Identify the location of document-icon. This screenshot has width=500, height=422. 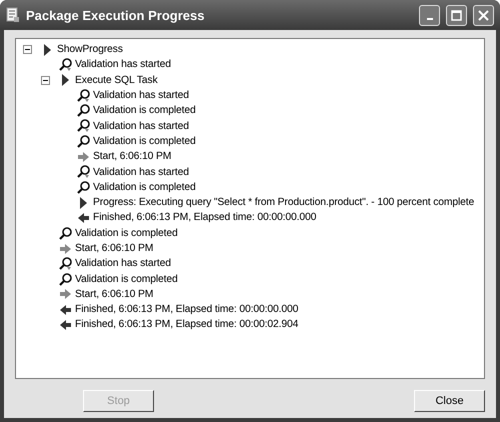
(13, 15).